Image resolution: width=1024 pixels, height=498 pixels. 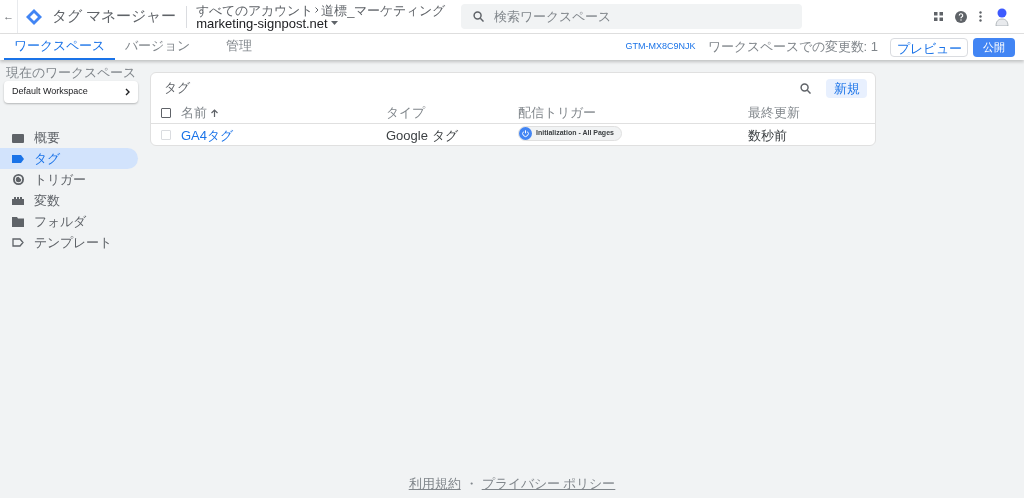 What do you see at coordinates (383, 10) in the screenshot?
I see `breadcrumb-link: 道標_マーケティング` at bounding box center [383, 10].